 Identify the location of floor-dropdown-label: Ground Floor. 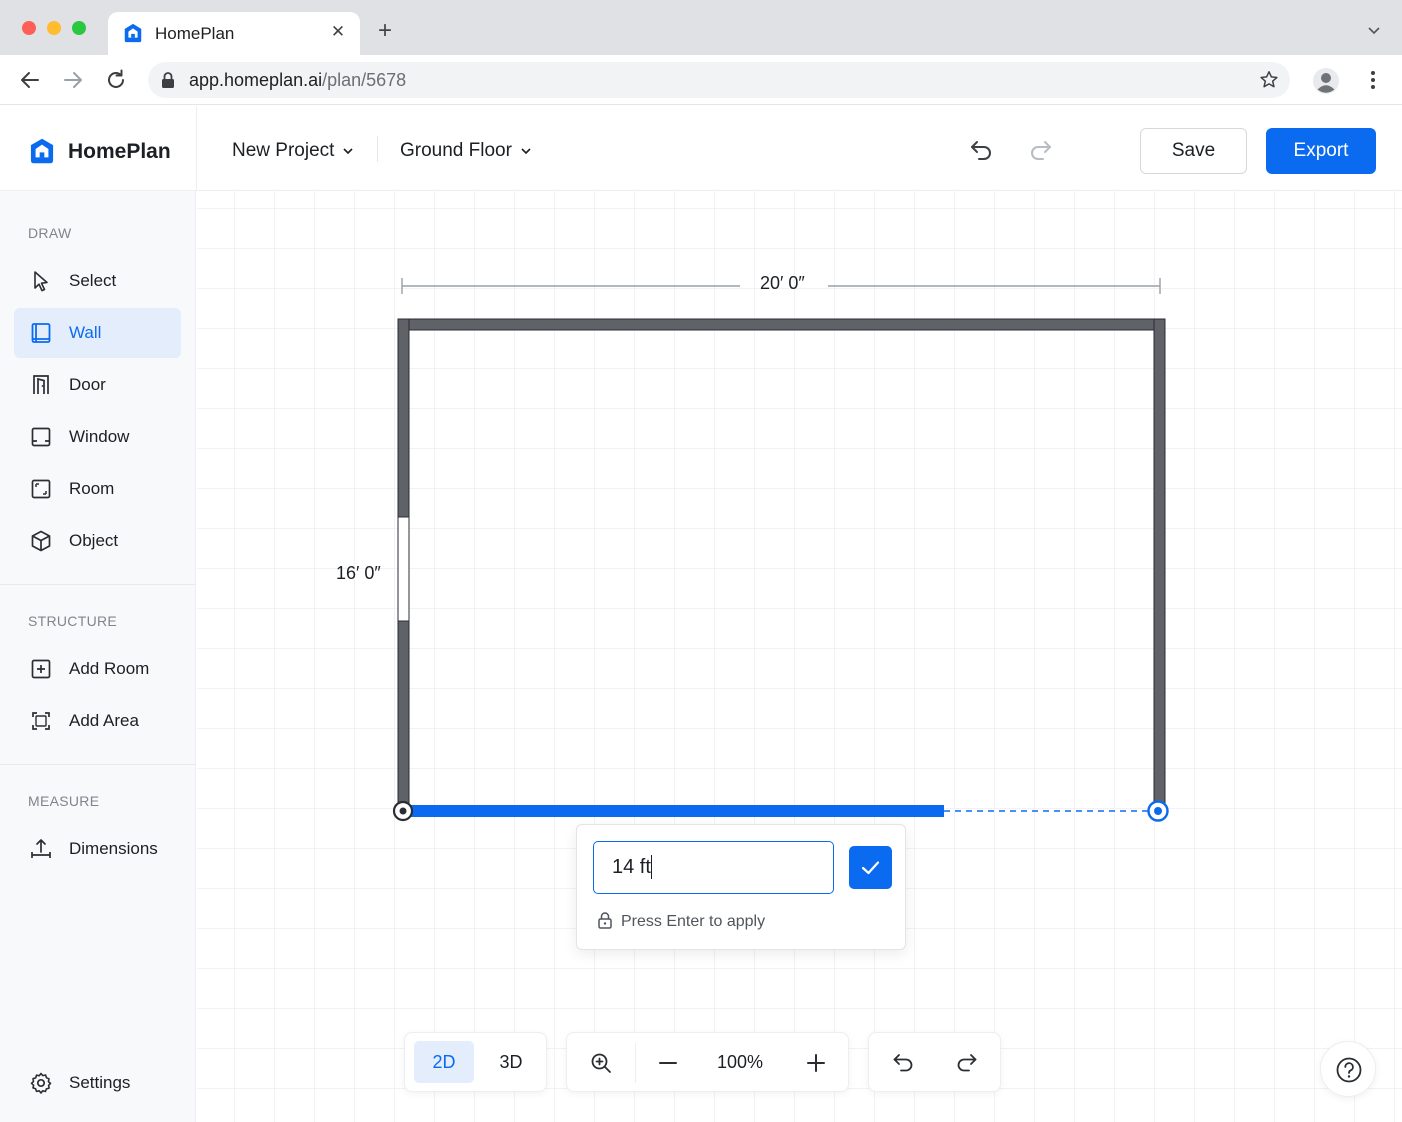
(456, 150).